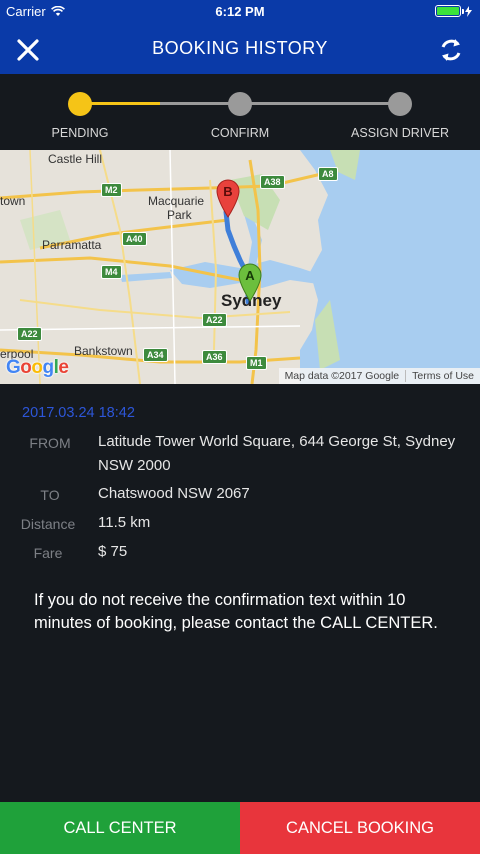 The image size is (480, 854). I want to click on step-dot-confirm, so click(240, 104).